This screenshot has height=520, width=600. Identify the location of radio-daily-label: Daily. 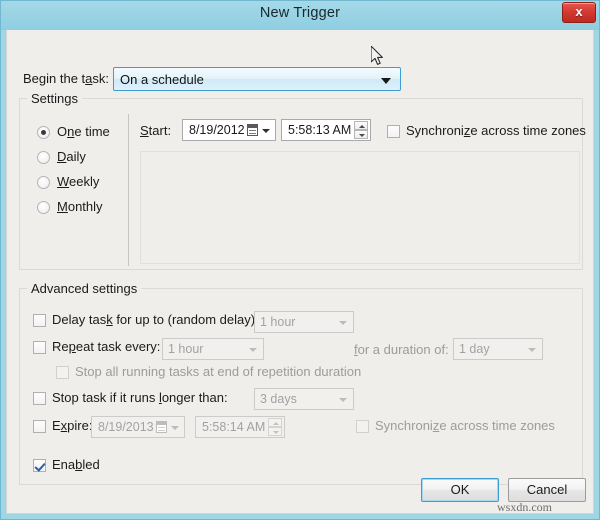
(71, 156).